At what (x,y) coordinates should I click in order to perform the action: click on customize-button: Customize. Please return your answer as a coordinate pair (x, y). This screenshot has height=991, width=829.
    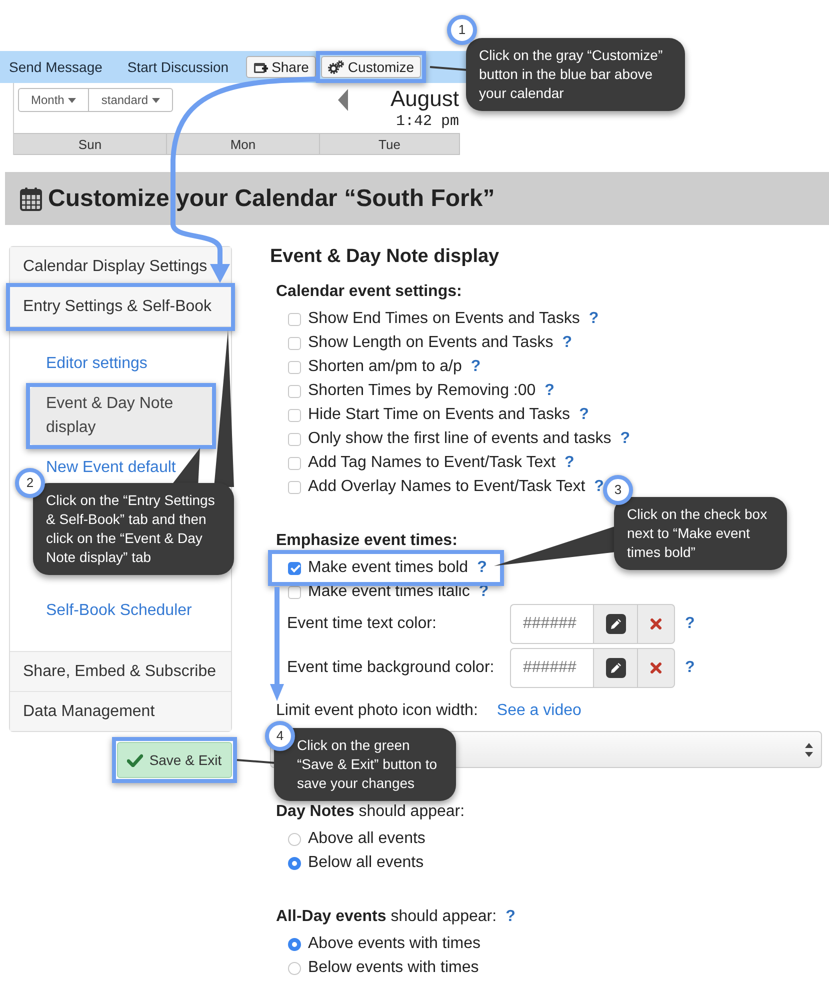
    Looking at the image, I should click on (371, 67).